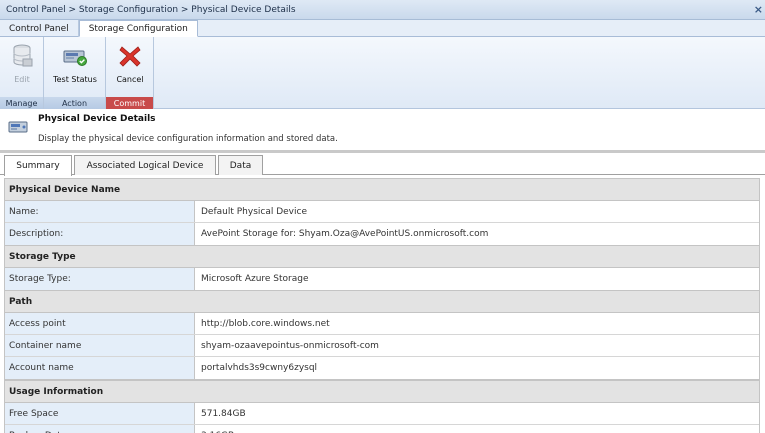  What do you see at coordinates (477, 323) in the screenshot?
I see `row-value: http://blob.core.windows.net` at bounding box center [477, 323].